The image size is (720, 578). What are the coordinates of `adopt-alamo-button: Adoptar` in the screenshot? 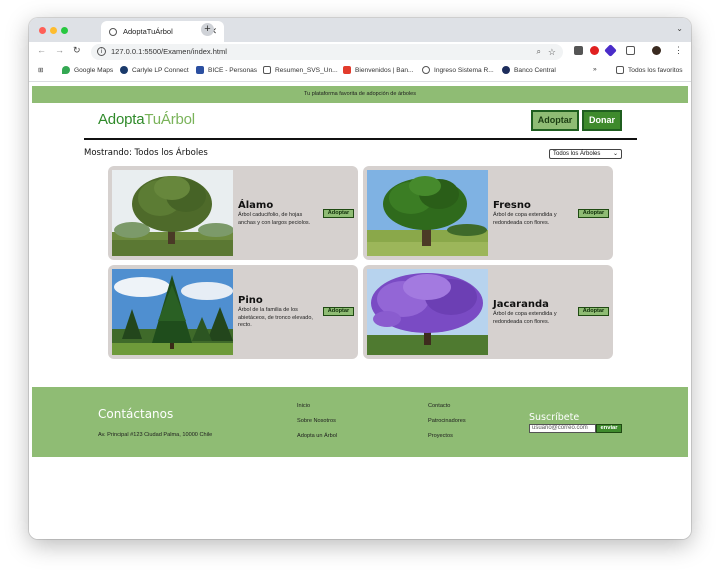 It's located at (338, 213).